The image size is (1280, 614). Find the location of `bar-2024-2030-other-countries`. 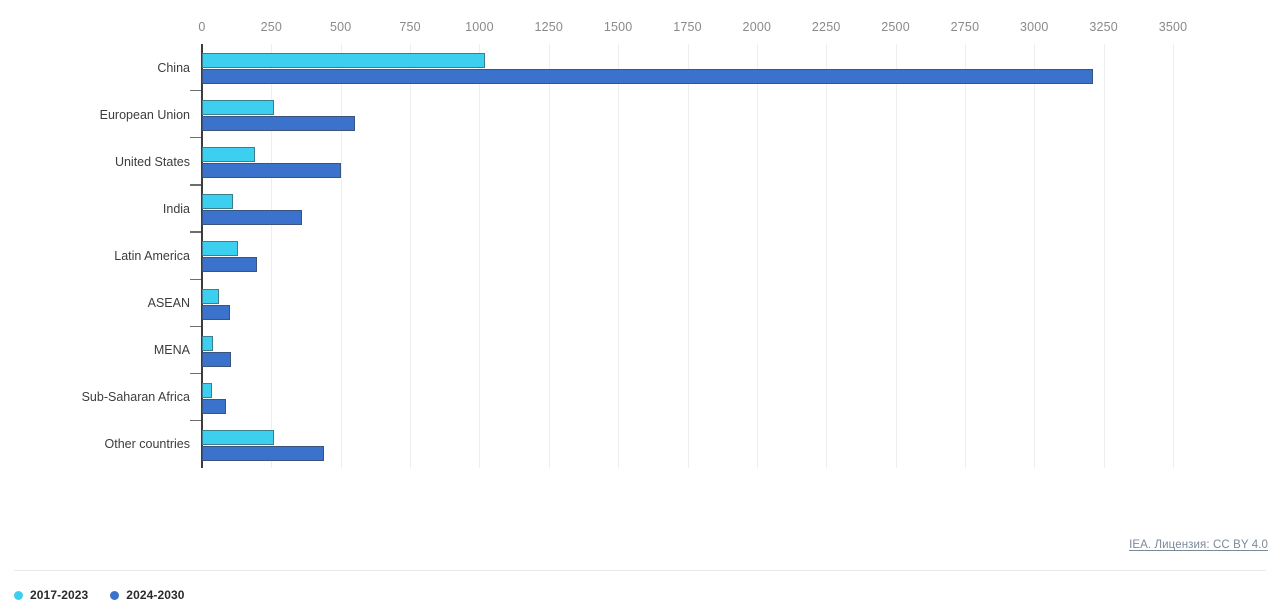

bar-2024-2030-other-countries is located at coordinates (263, 453).